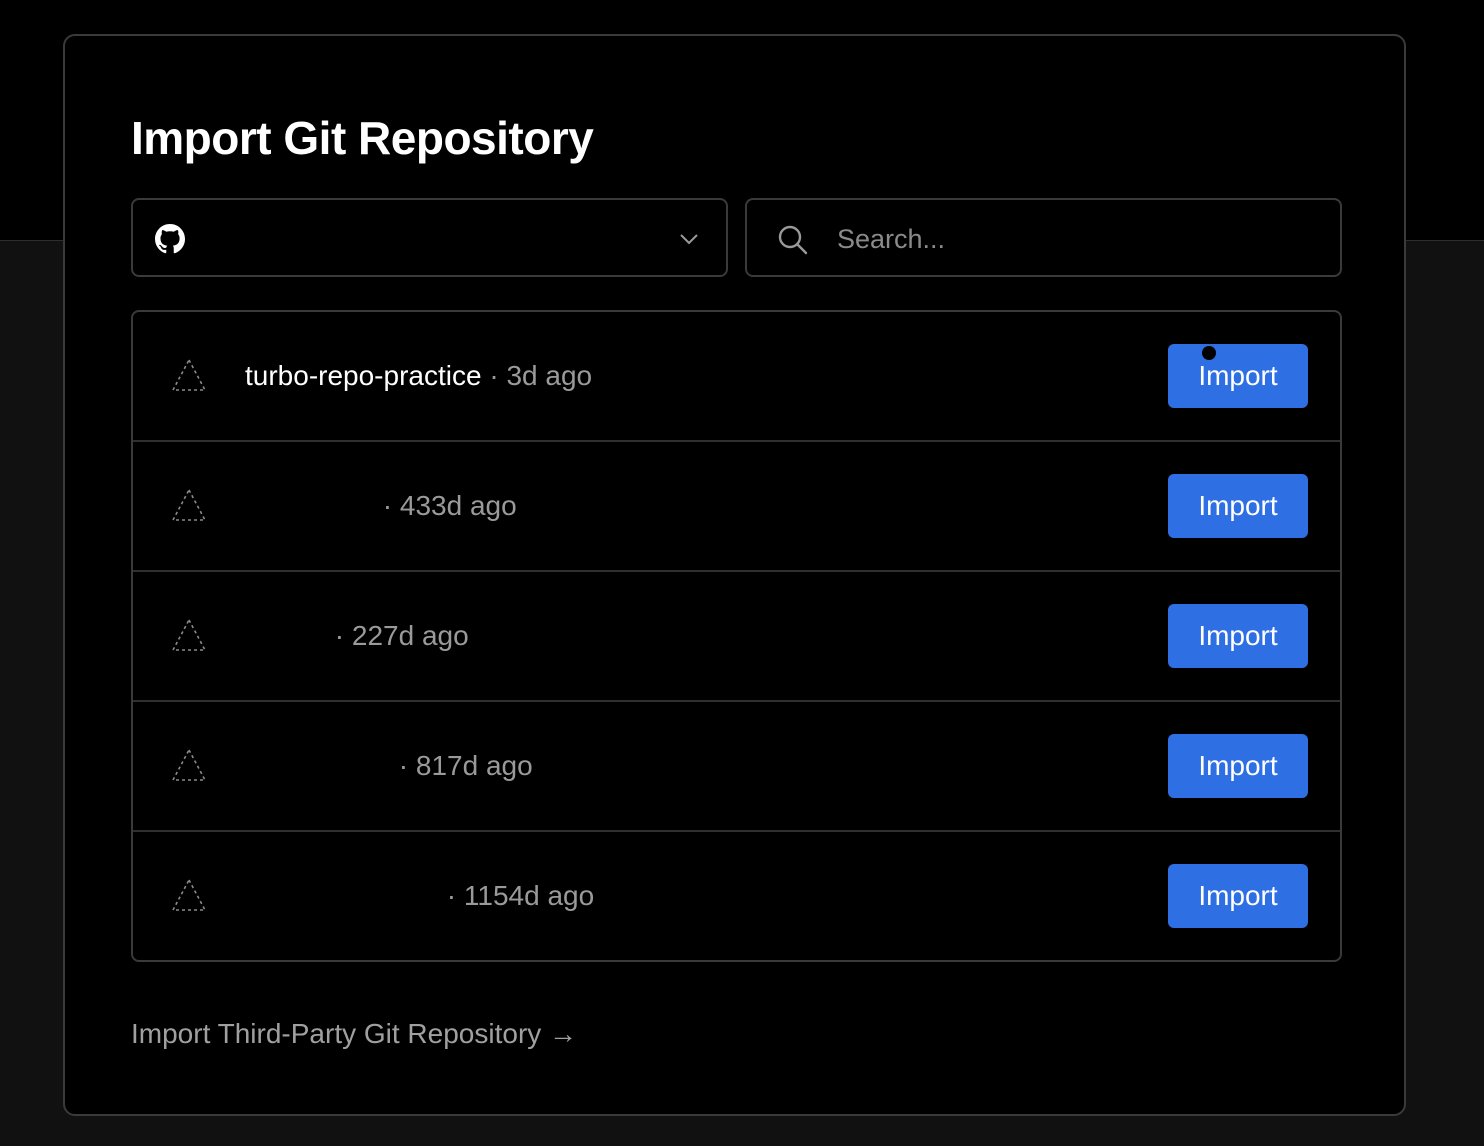 This screenshot has width=1484, height=1146. I want to click on repo-info: · 227d ago, so click(357, 636).